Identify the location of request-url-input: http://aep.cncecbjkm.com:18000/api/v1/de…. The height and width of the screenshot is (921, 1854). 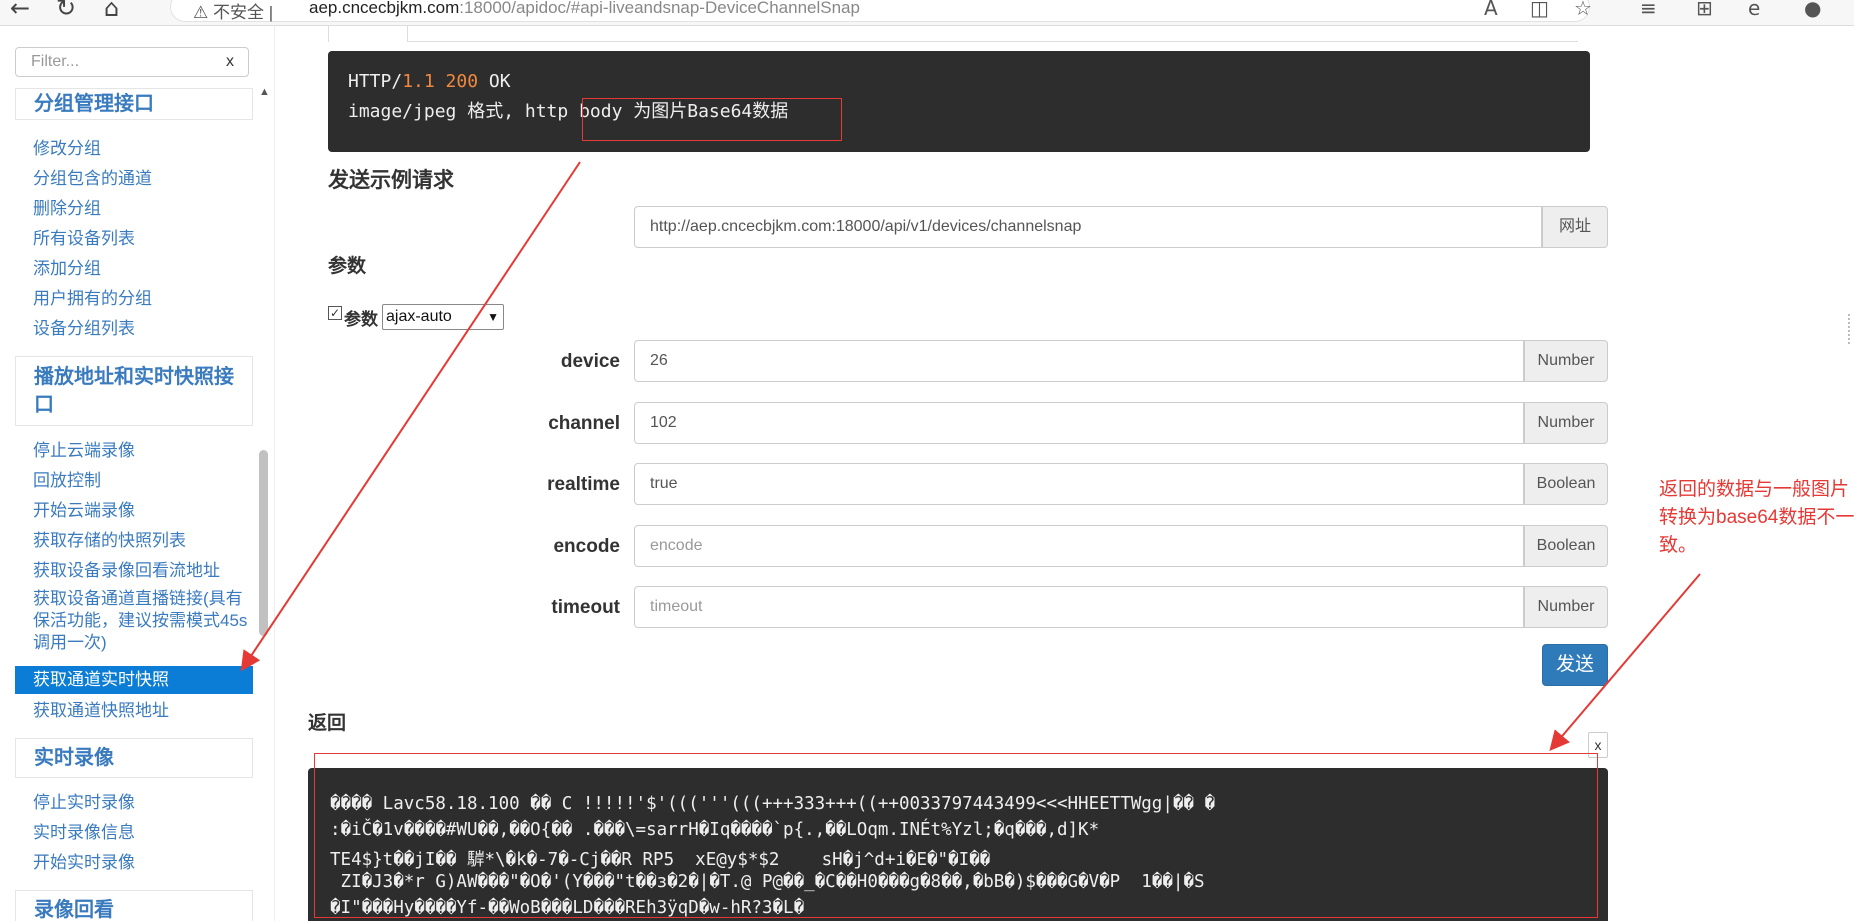
(1088, 227).